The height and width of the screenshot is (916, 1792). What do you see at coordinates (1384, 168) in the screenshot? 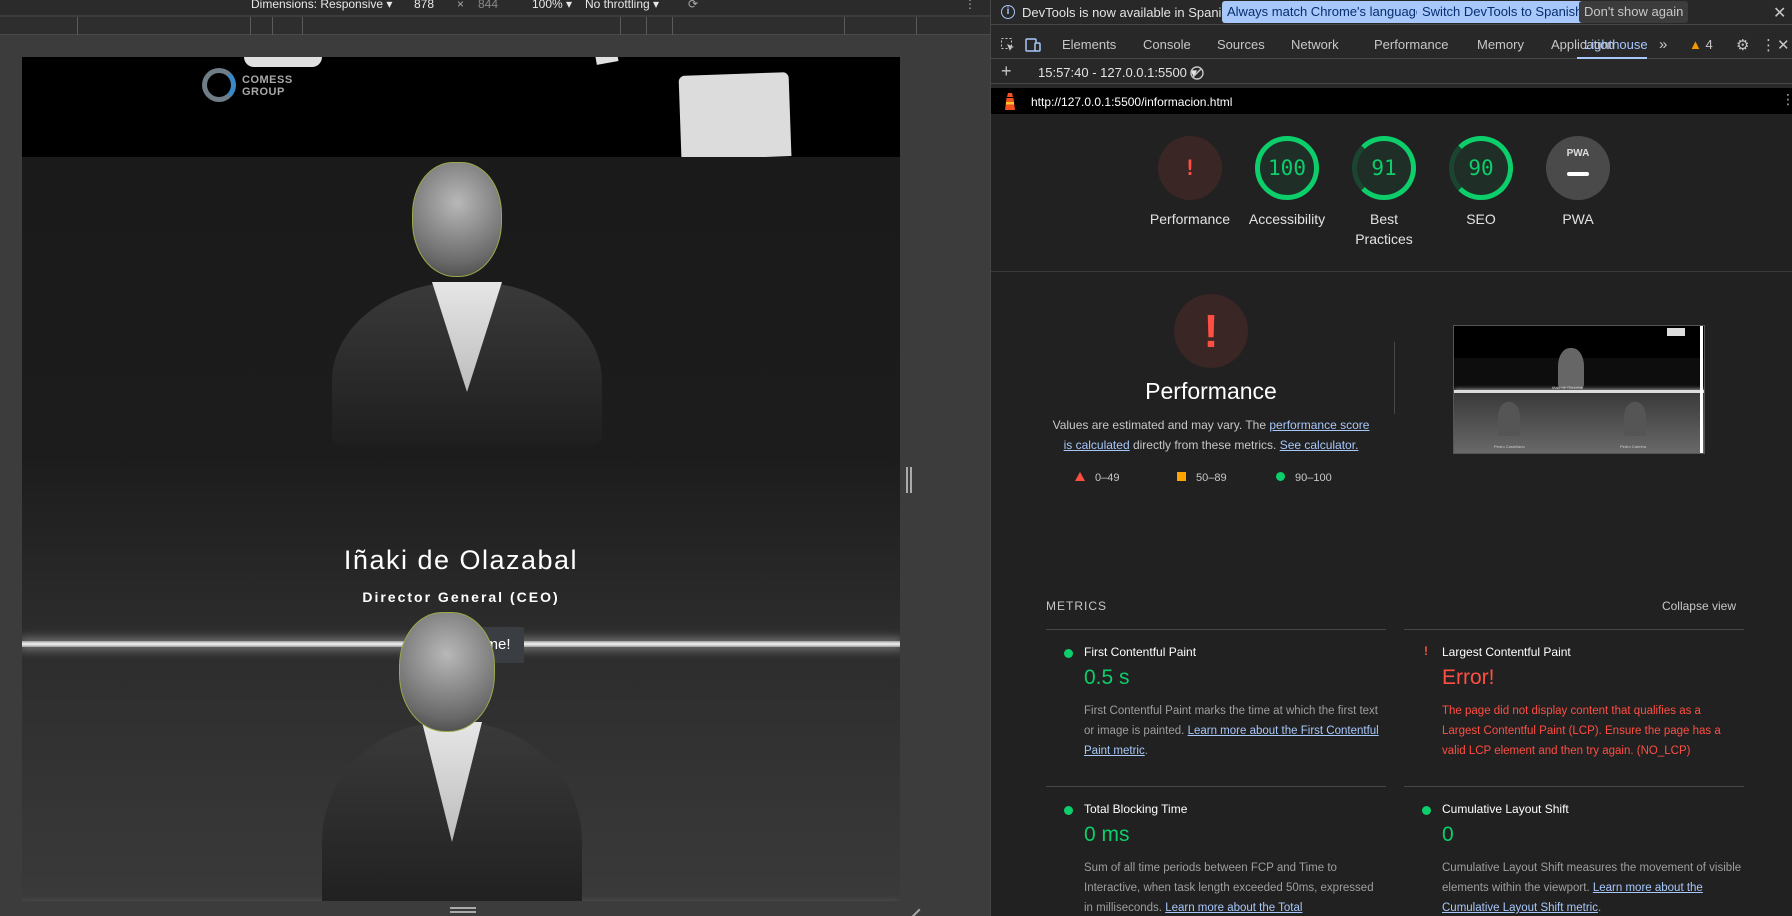
I see `gauge-best-practices-value: 91` at bounding box center [1384, 168].